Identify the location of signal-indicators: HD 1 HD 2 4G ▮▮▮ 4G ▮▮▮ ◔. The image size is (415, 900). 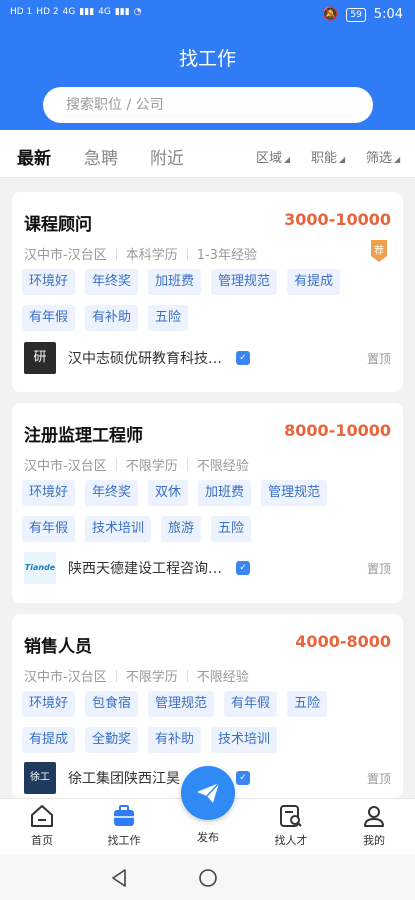
(76, 12).